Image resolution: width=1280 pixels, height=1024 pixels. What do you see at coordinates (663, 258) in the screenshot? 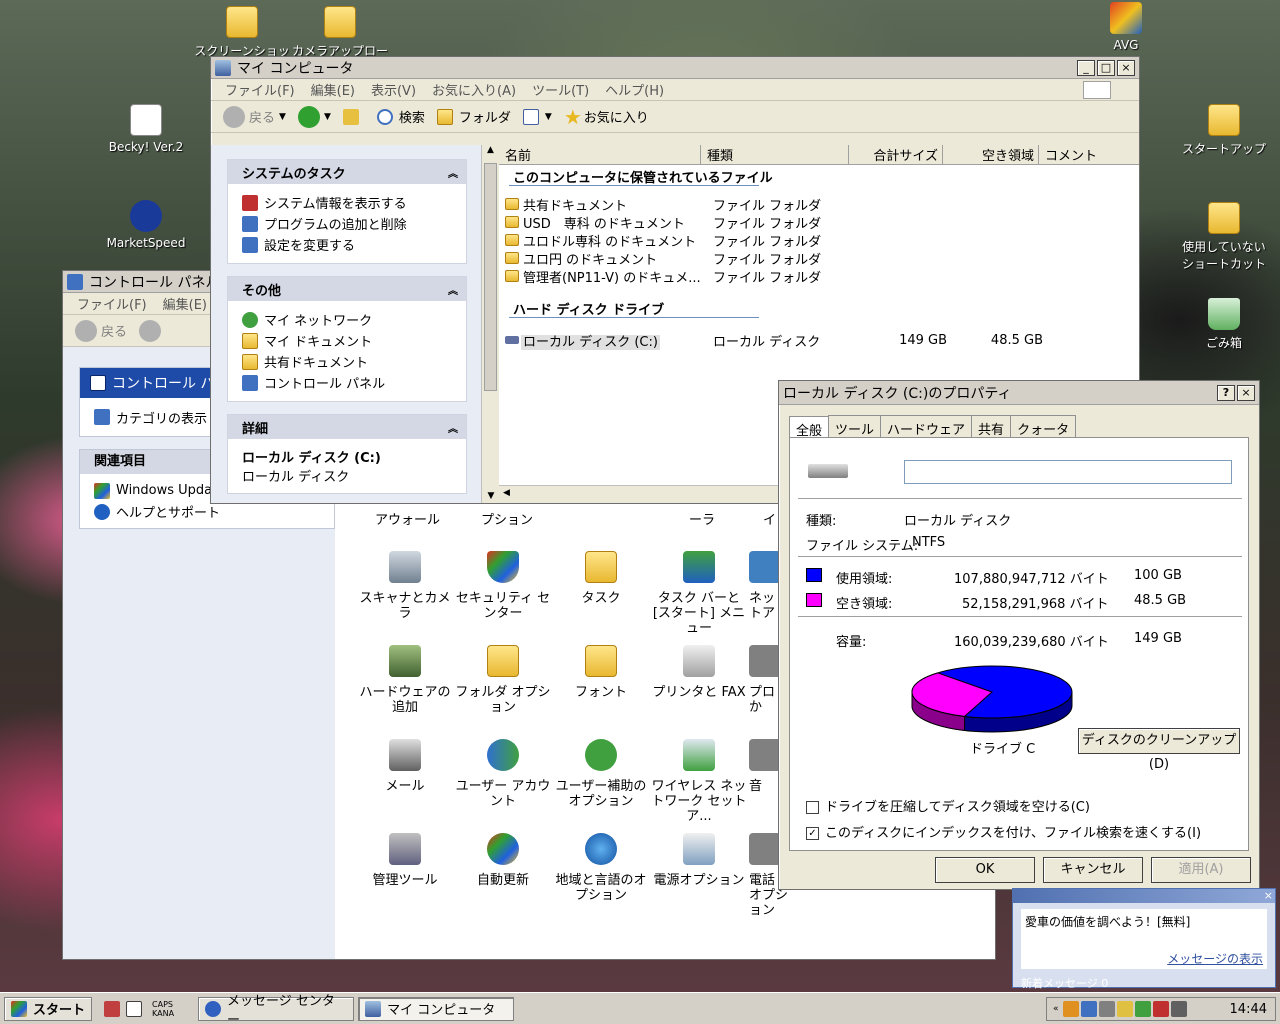
I see `file-row: ユロ円 のドキュメント ファイル フォルダ` at bounding box center [663, 258].